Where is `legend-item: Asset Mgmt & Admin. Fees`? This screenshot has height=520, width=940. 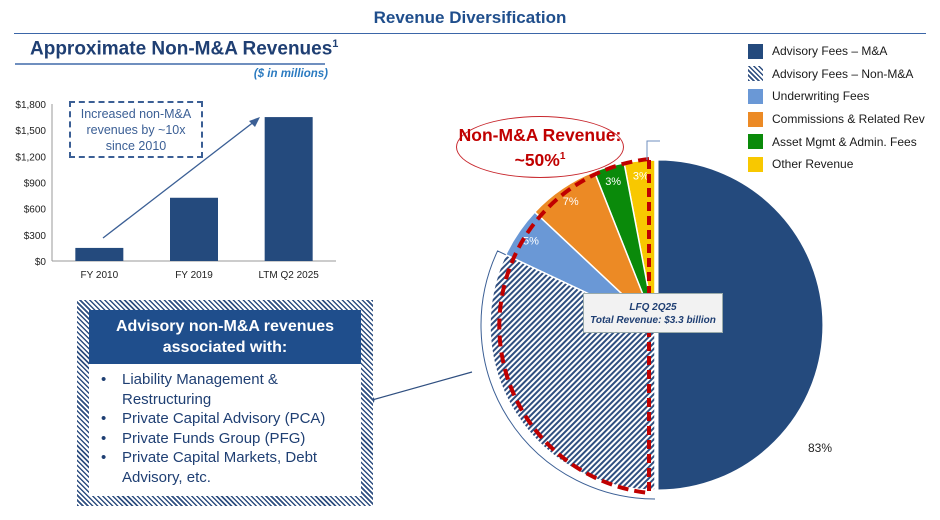 legend-item: Asset Mgmt & Admin. Fees is located at coordinates (836, 141).